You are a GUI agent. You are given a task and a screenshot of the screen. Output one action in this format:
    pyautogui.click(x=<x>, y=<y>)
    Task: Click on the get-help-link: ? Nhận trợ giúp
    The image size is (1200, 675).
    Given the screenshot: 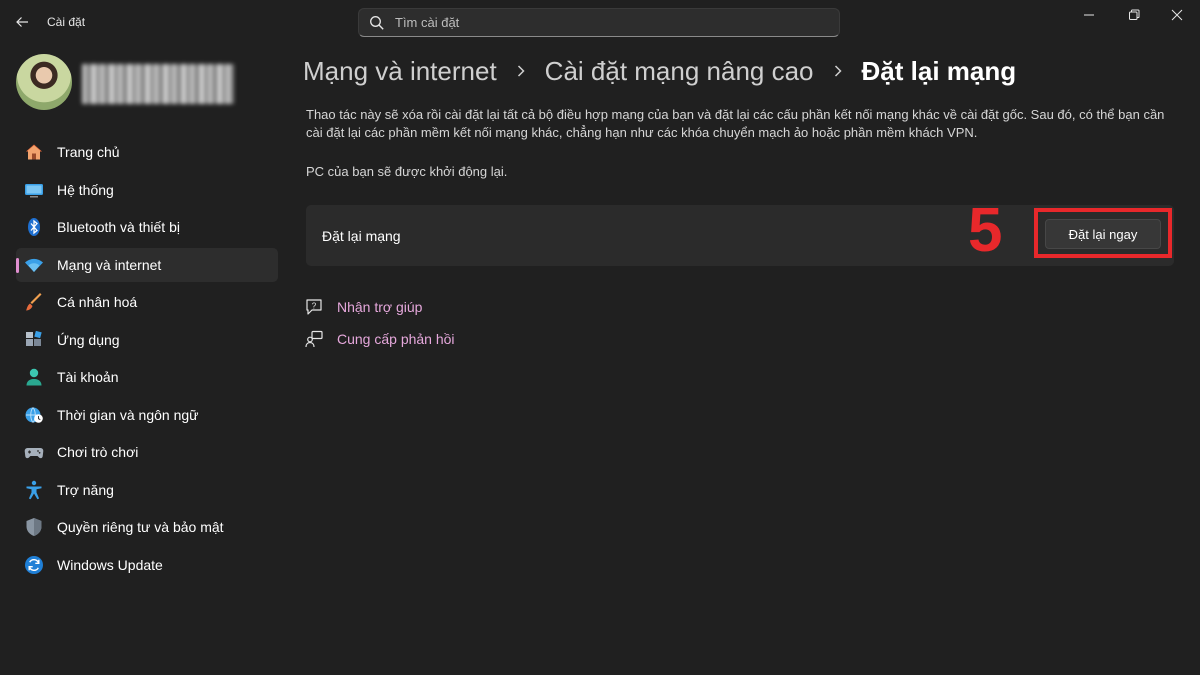 What is the action you would take?
    pyautogui.click(x=363, y=307)
    